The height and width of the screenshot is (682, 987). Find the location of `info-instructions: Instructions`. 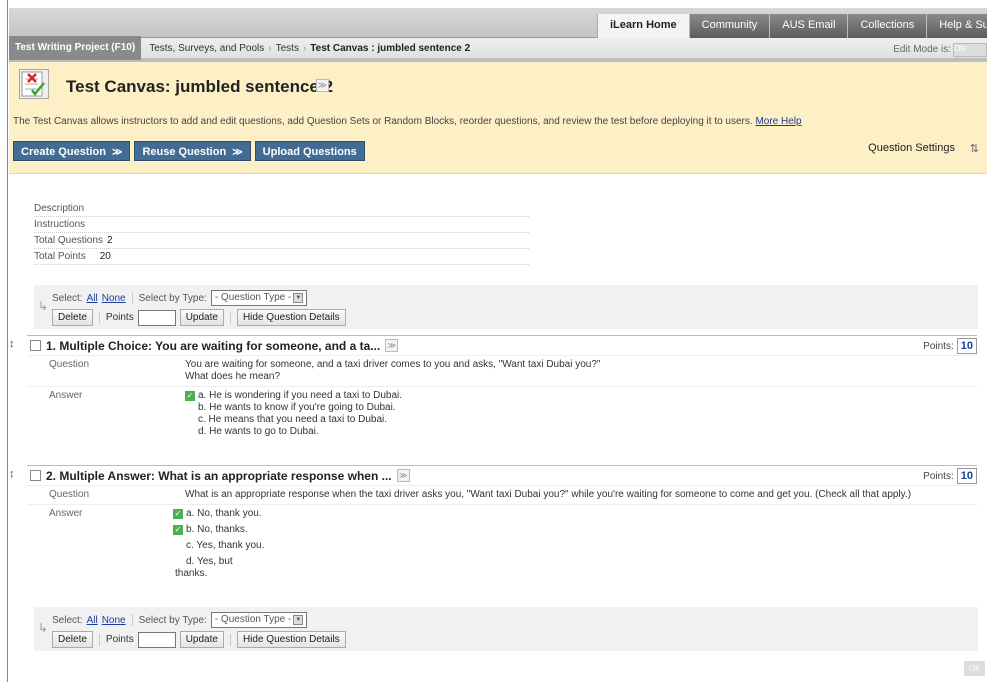

info-instructions: Instructions is located at coordinates (281, 225).